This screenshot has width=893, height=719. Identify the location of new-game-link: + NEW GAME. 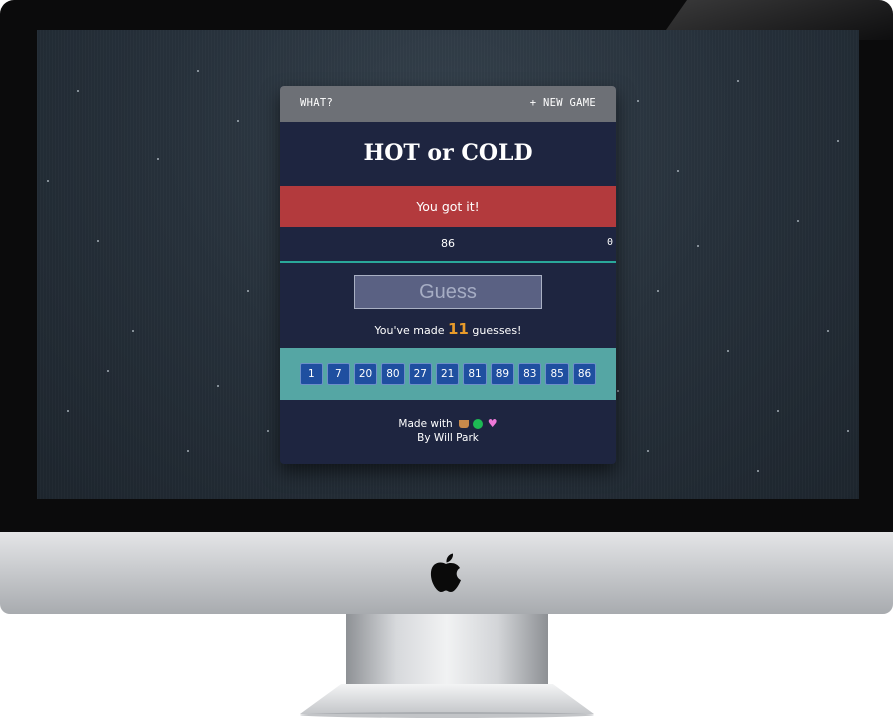
(563, 103).